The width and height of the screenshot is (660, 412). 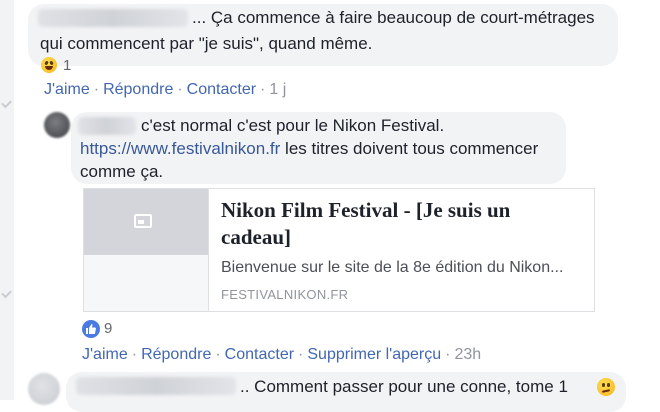 What do you see at coordinates (404, 386) in the screenshot?
I see `comment-text: .. Comment passer pour une conne, tome 1` at bounding box center [404, 386].